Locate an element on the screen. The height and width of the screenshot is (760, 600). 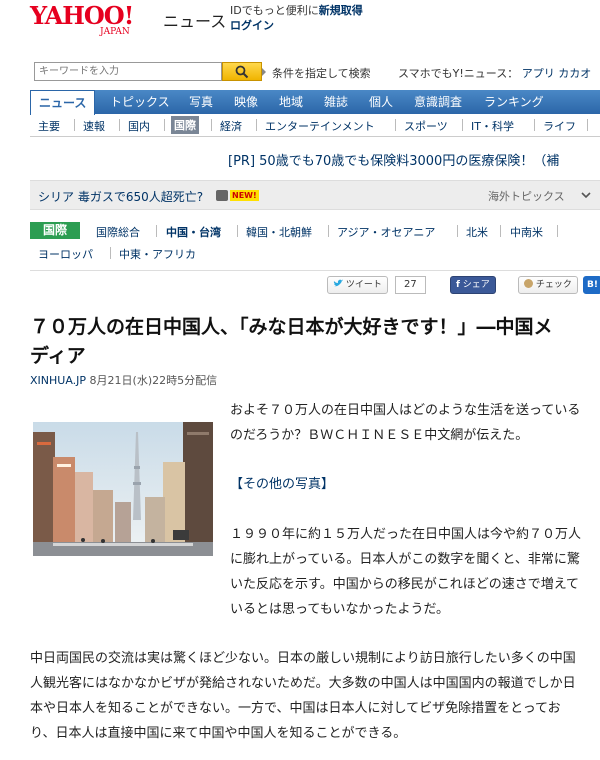
nav-photos: 写真 is located at coordinates (201, 102).